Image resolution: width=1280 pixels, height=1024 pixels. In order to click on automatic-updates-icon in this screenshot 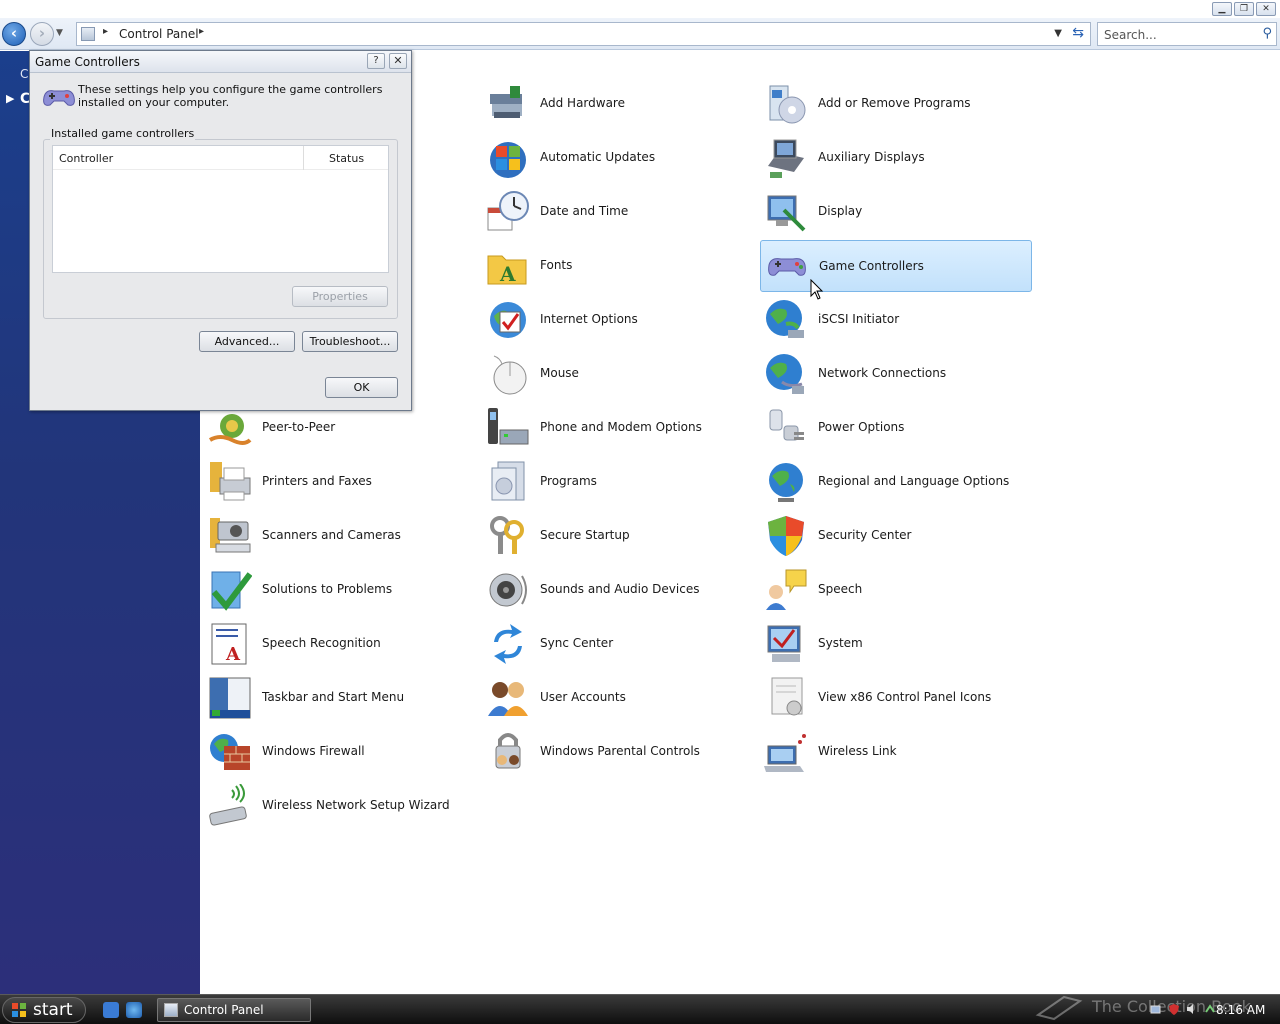, I will do `click(508, 160)`.